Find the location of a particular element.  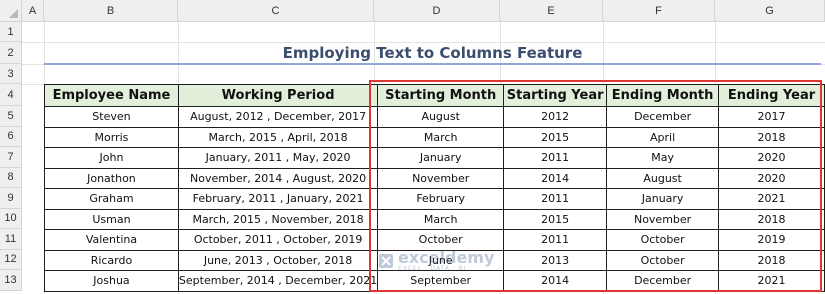

column-header-b: B is located at coordinates (111, 11).